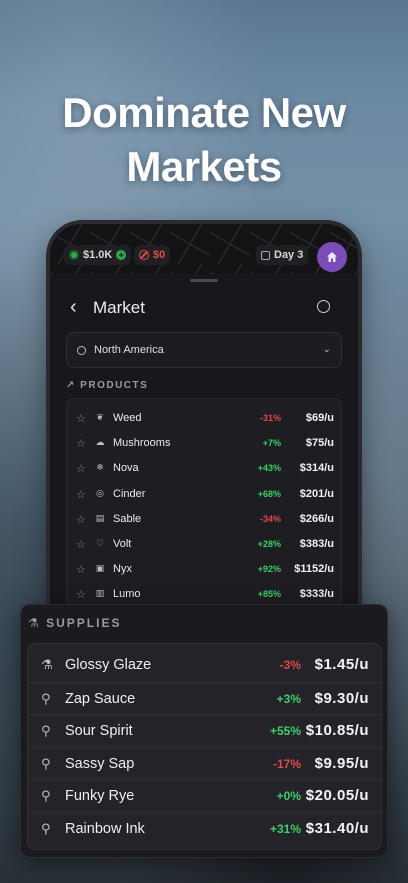  I want to click on supply-name: Funky Rye, so click(100, 796).